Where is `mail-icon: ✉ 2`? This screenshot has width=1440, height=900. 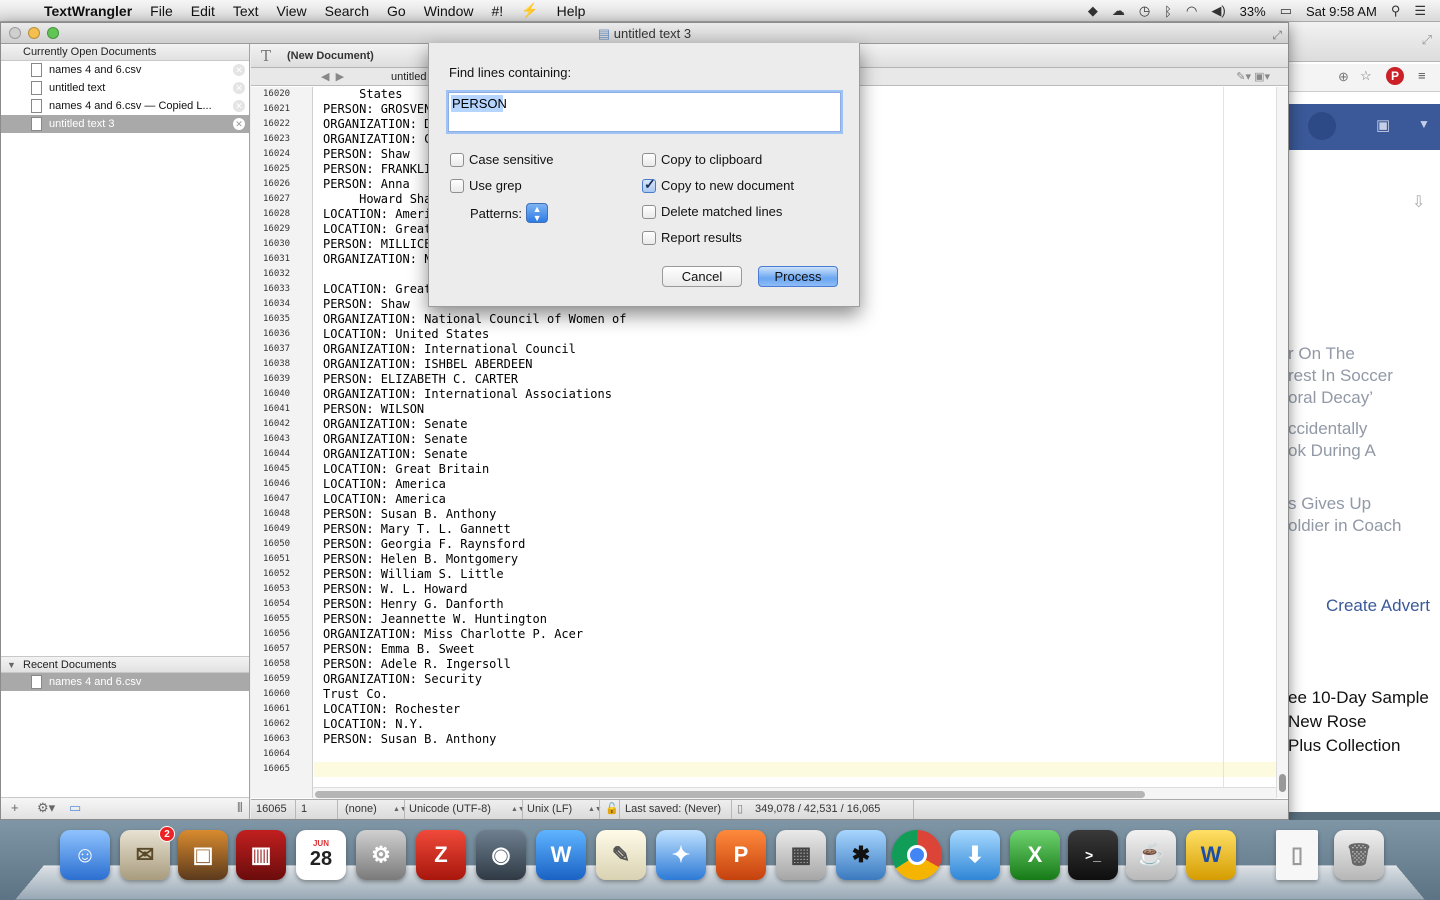 mail-icon: ✉ 2 is located at coordinates (147, 853).